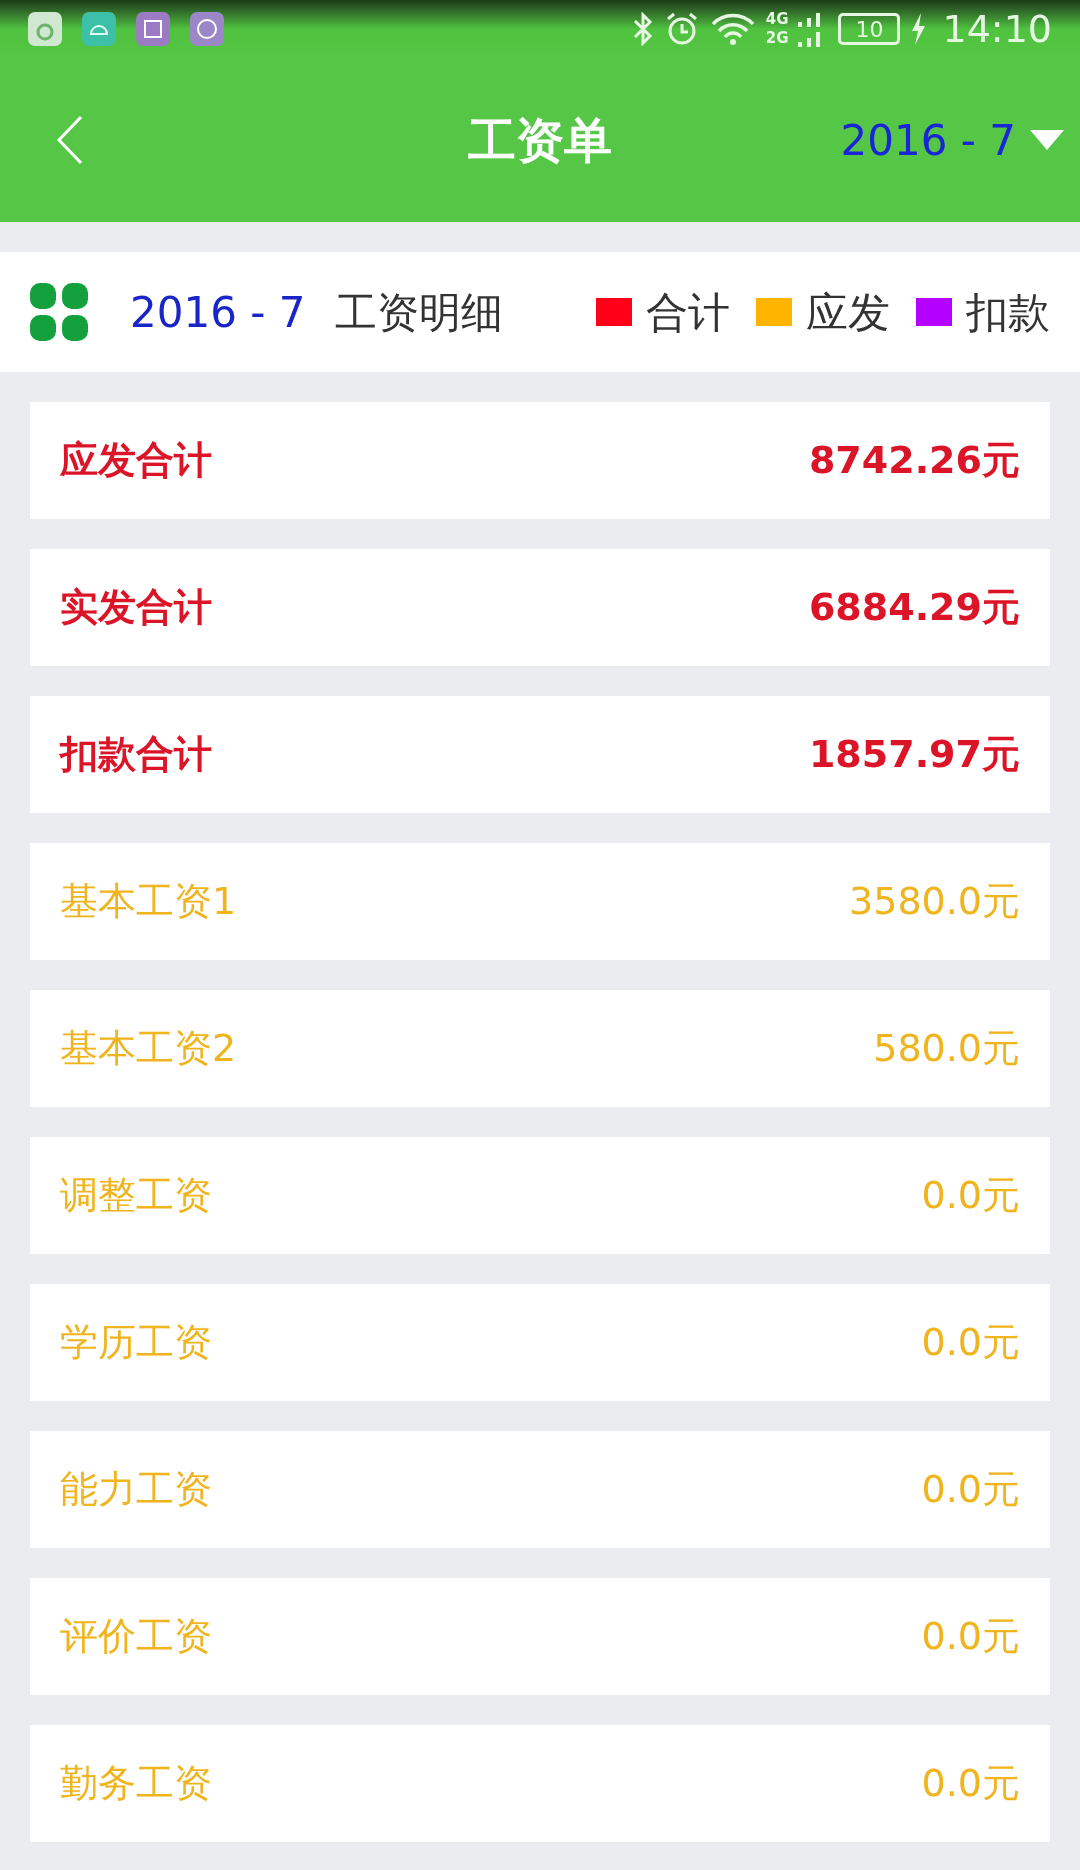 Image resolution: width=1080 pixels, height=1870 pixels. Describe the element at coordinates (136, 1489) in the screenshot. I see `item-label: 能力工资` at that location.